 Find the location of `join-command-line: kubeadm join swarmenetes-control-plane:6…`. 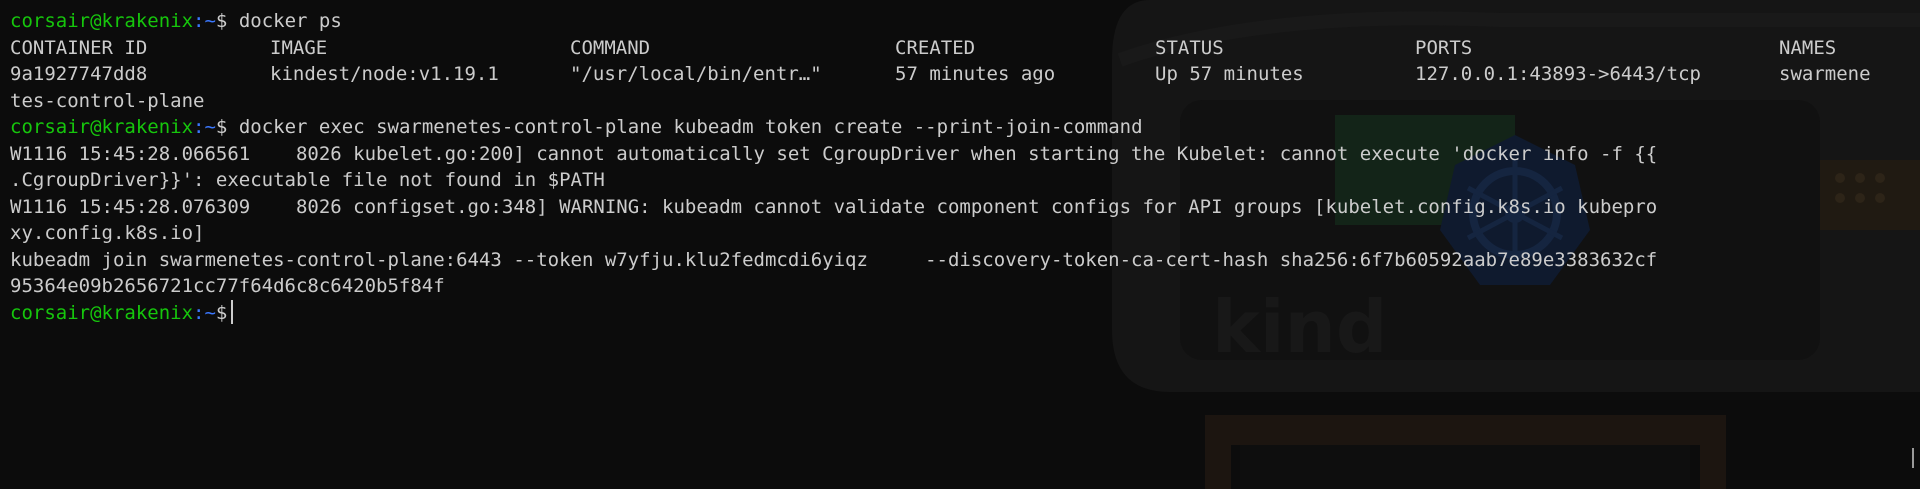

join-command-line: kubeadm join swarmenetes-control-plane:6… is located at coordinates (940, 260).